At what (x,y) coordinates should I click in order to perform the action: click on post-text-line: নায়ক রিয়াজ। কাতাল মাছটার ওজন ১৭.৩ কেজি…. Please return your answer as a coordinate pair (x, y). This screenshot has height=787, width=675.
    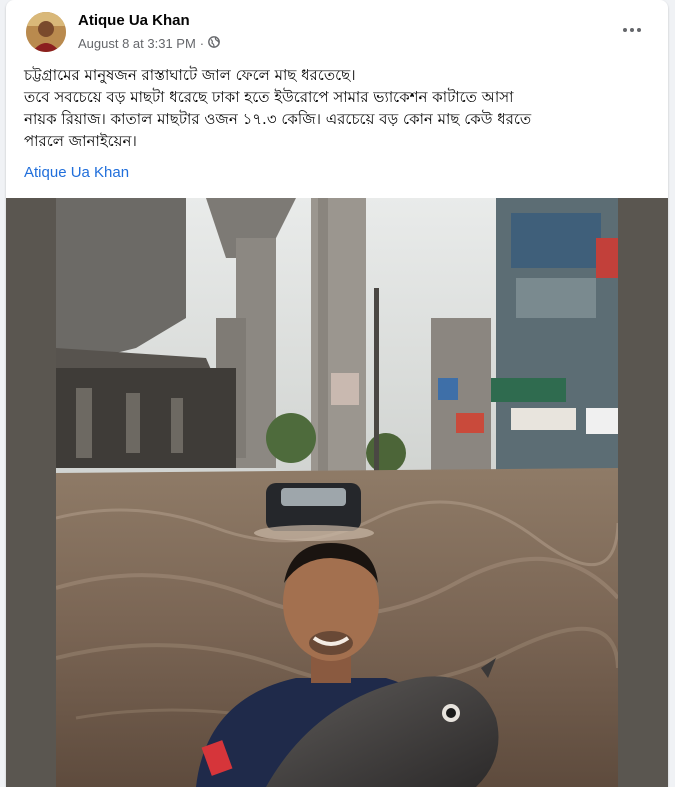
    Looking at the image, I should click on (278, 119).